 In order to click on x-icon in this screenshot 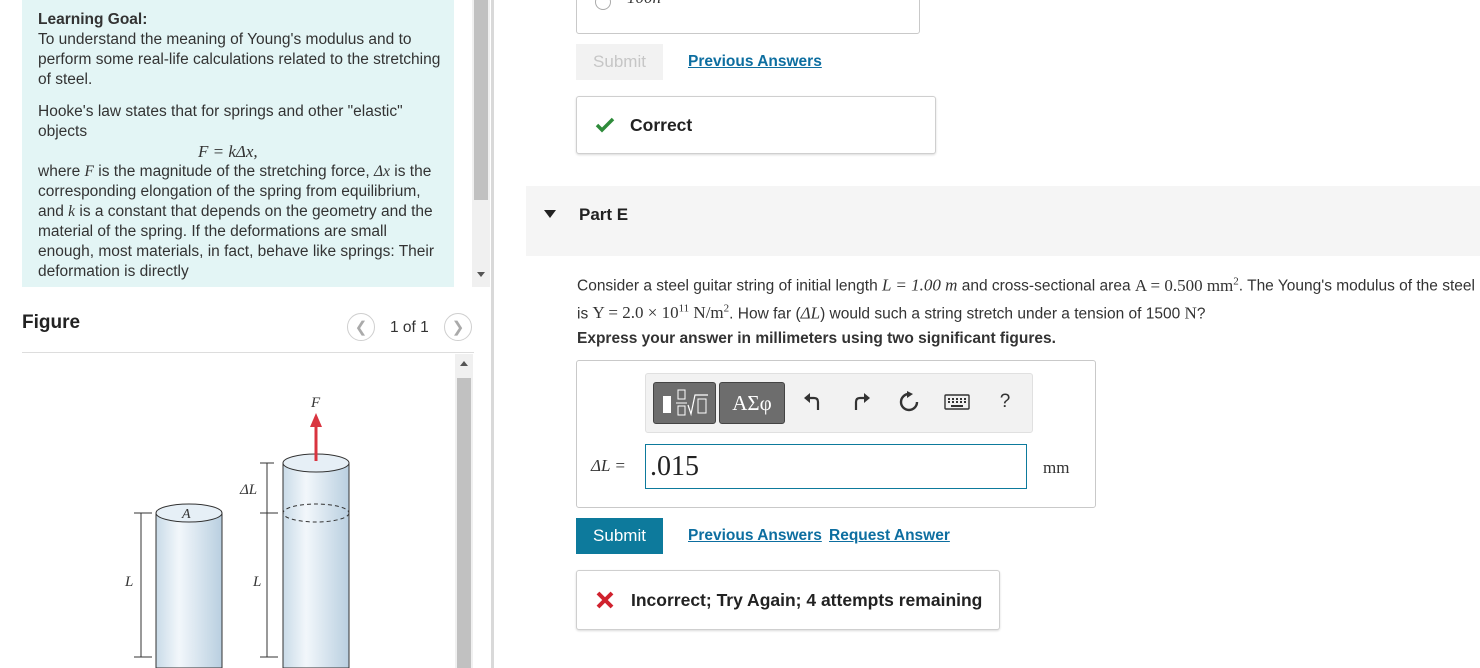, I will do `click(605, 600)`.